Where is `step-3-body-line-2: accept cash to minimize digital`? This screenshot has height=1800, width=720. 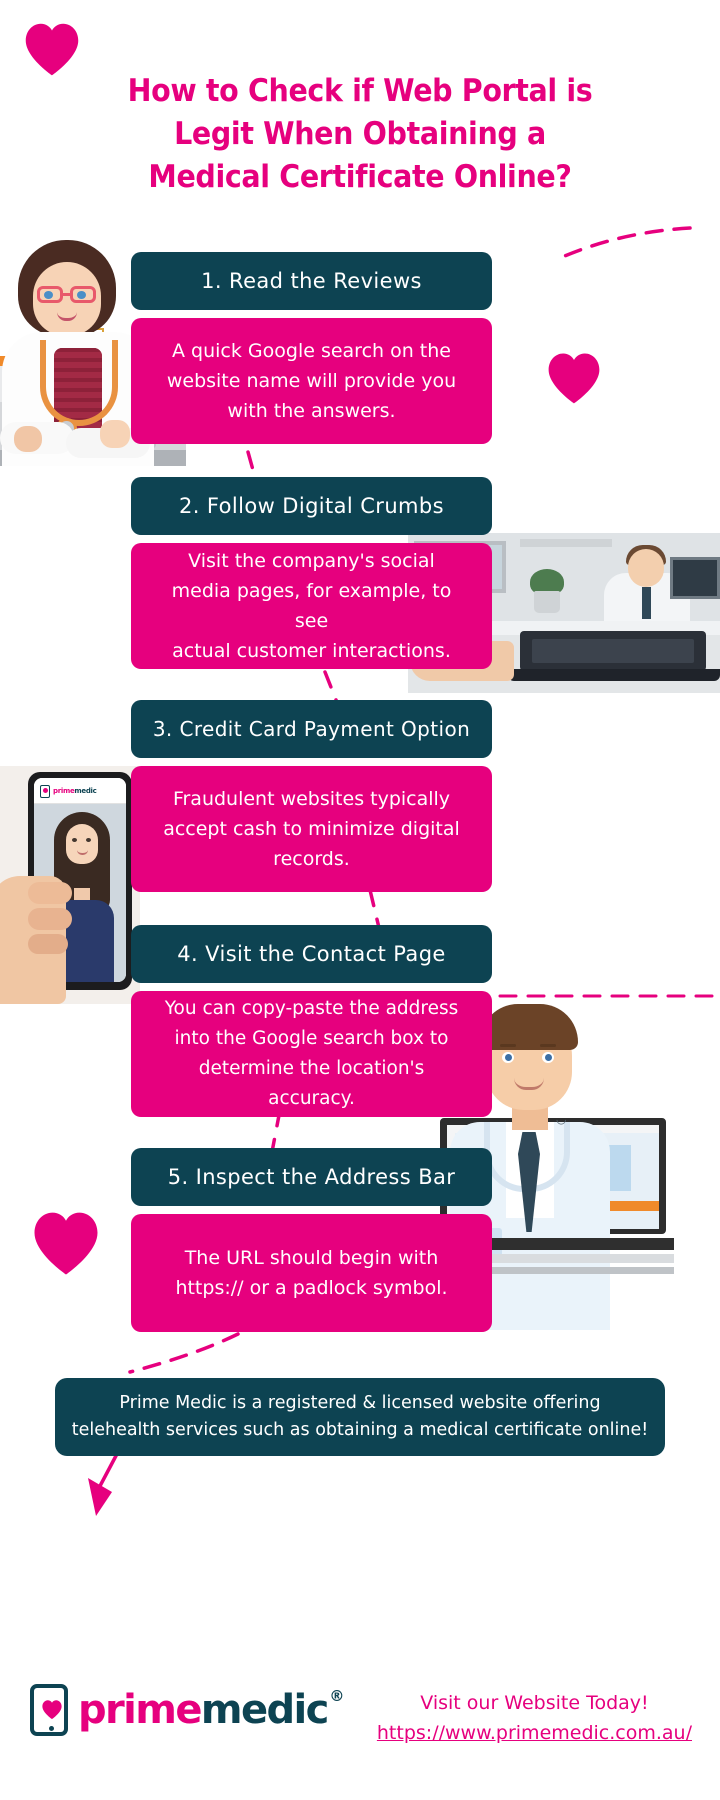 step-3-body-line-2: accept cash to minimize digital is located at coordinates (311, 829).